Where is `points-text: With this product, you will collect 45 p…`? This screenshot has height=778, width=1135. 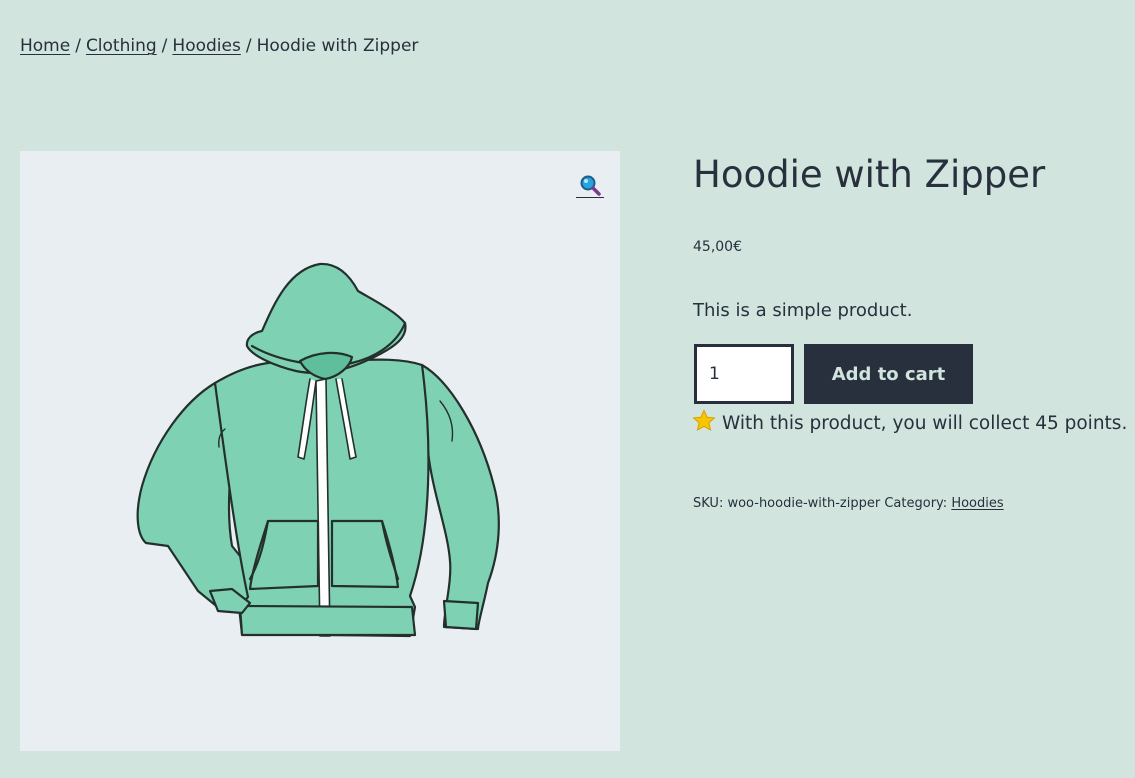
points-text: With this product, you will collect 45 p… is located at coordinates (925, 423).